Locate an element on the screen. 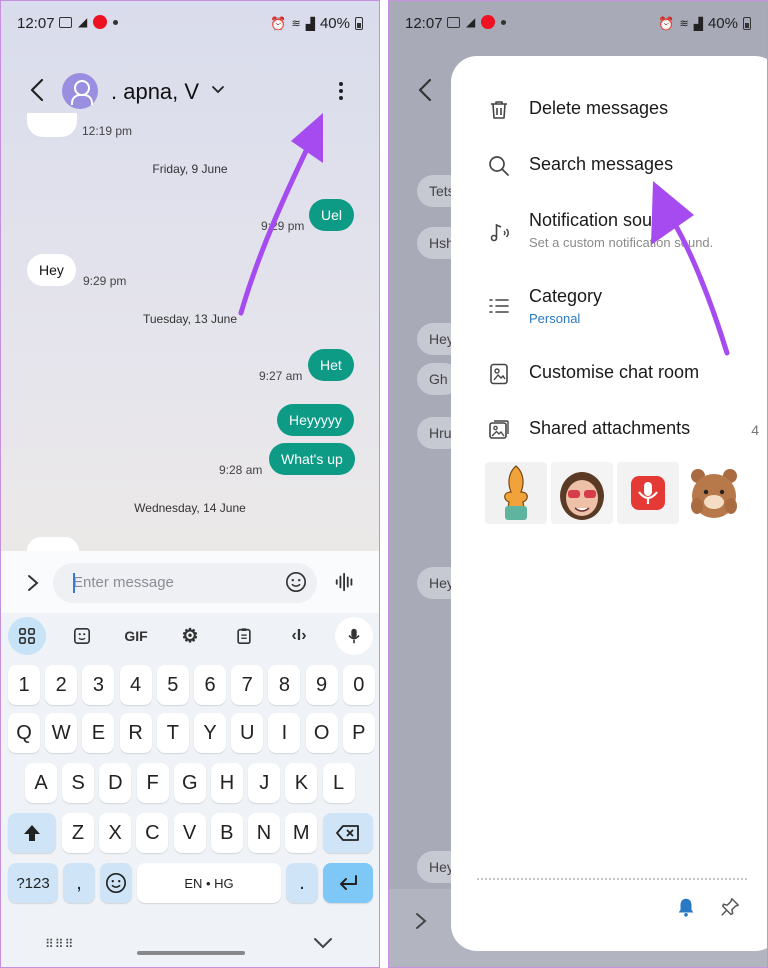 The width and height of the screenshot is (768, 968). apps-grid-icon is located at coordinates (27, 636).